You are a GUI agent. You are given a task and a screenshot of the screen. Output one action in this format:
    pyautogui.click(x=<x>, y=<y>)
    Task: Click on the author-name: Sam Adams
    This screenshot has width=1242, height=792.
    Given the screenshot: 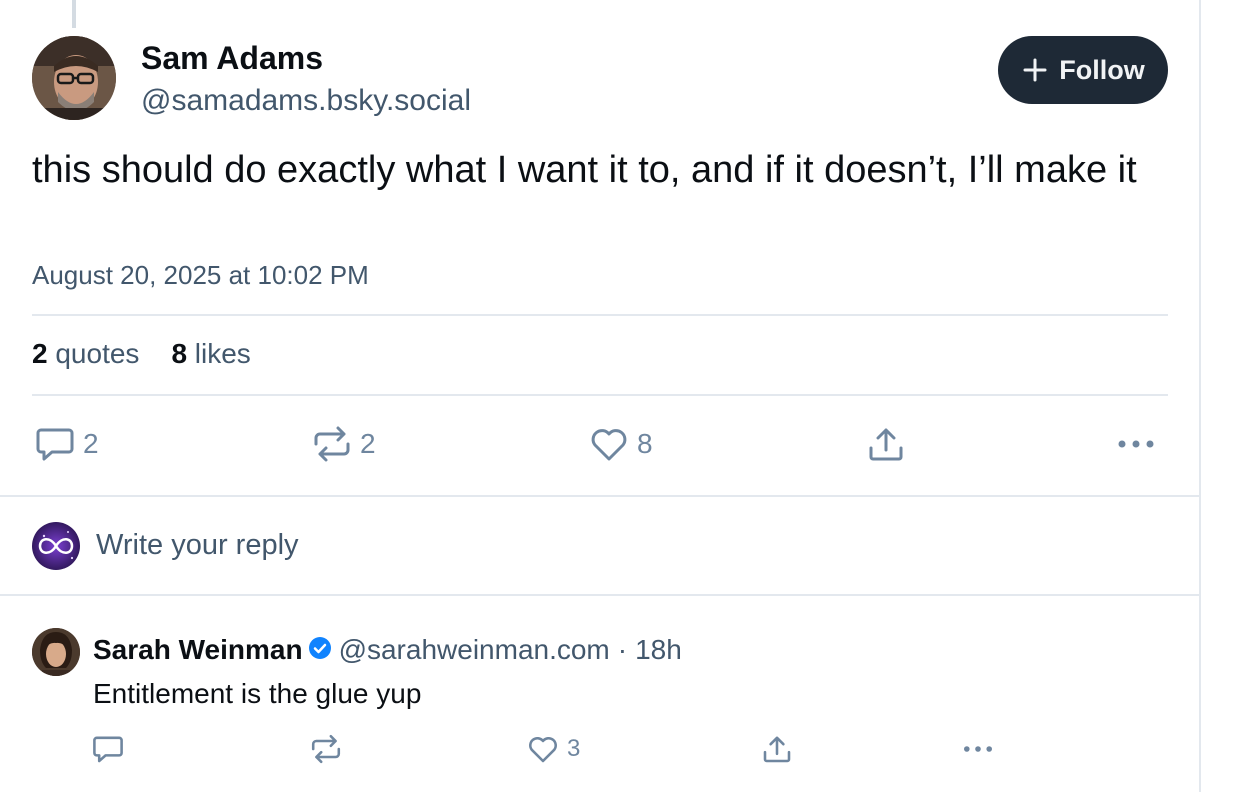 What is the action you would take?
    pyautogui.click(x=232, y=58)
    